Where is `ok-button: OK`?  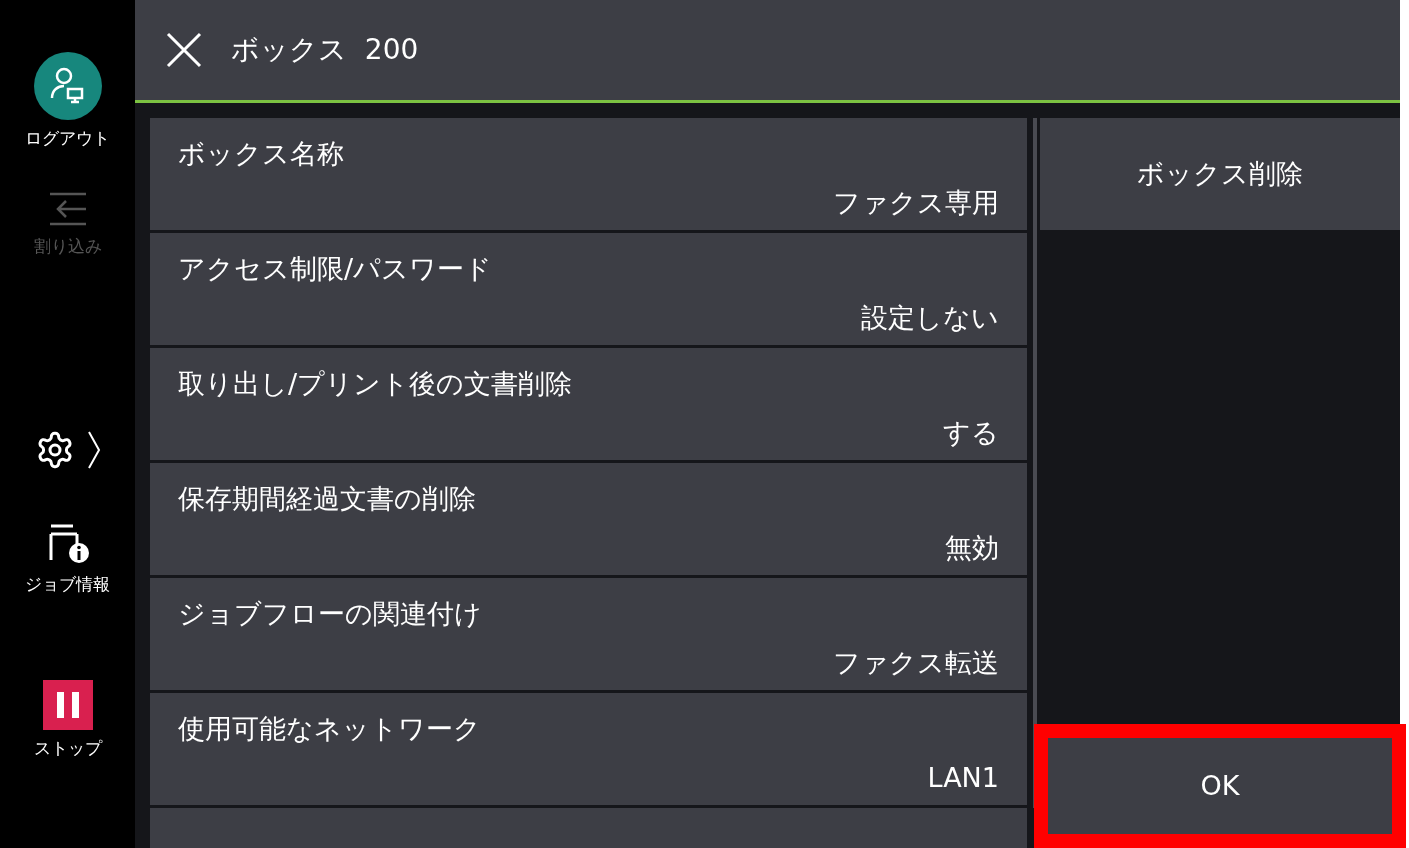 ok-button: OK is located at coordinates (1220, 786).